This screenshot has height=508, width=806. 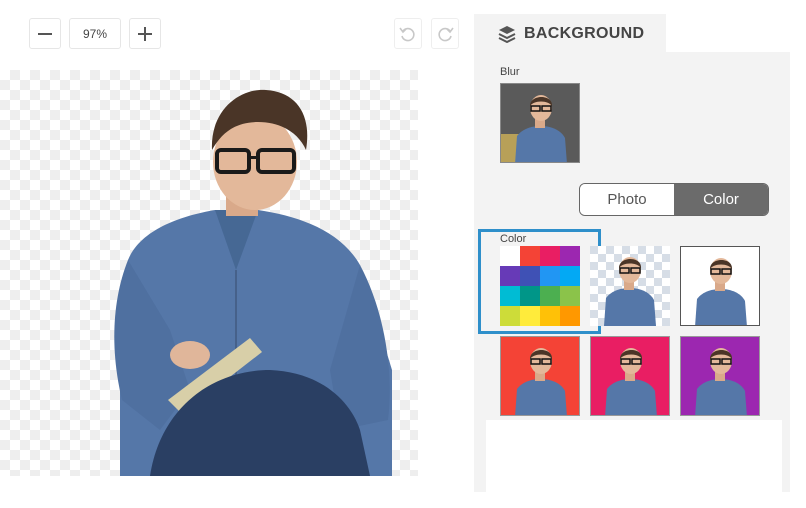 I want to click on redo-icon, so click(x=446, y=34).